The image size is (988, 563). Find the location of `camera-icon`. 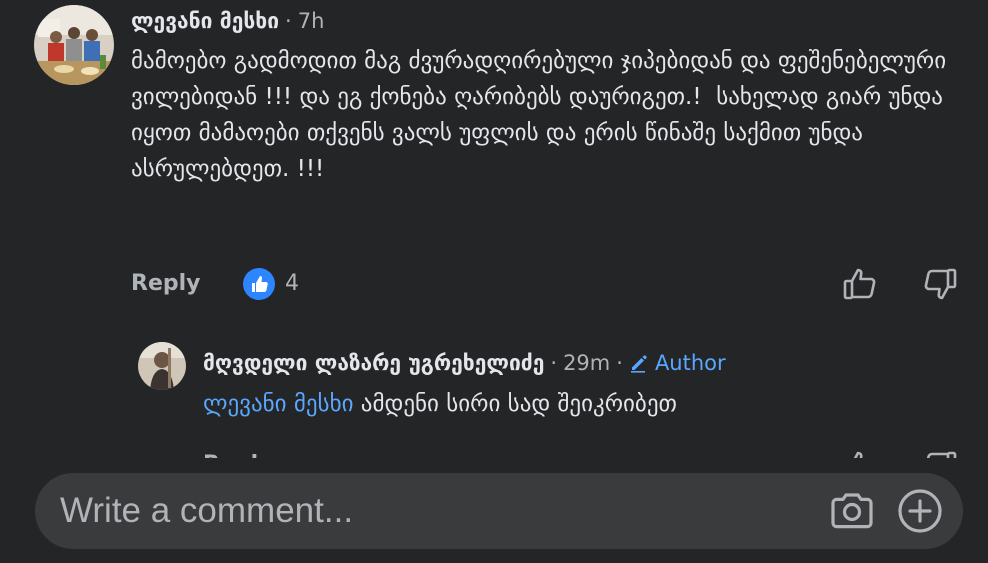

camera-icon is located at coordinates (852, 511).